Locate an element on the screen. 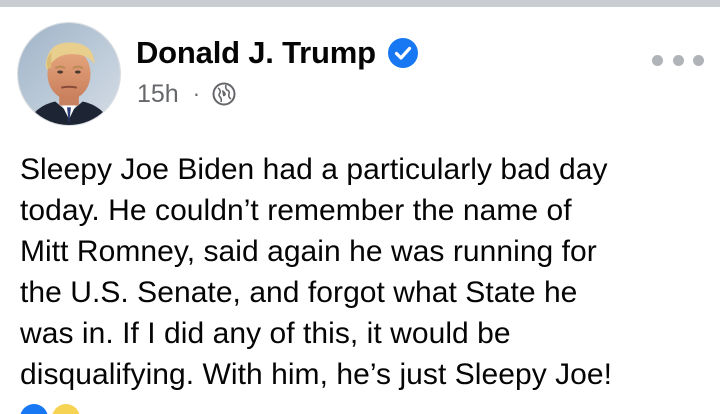 Image resolution: width=720 pixels, height=414 pixels. reactions-summary is located at coordinates (52, 409).